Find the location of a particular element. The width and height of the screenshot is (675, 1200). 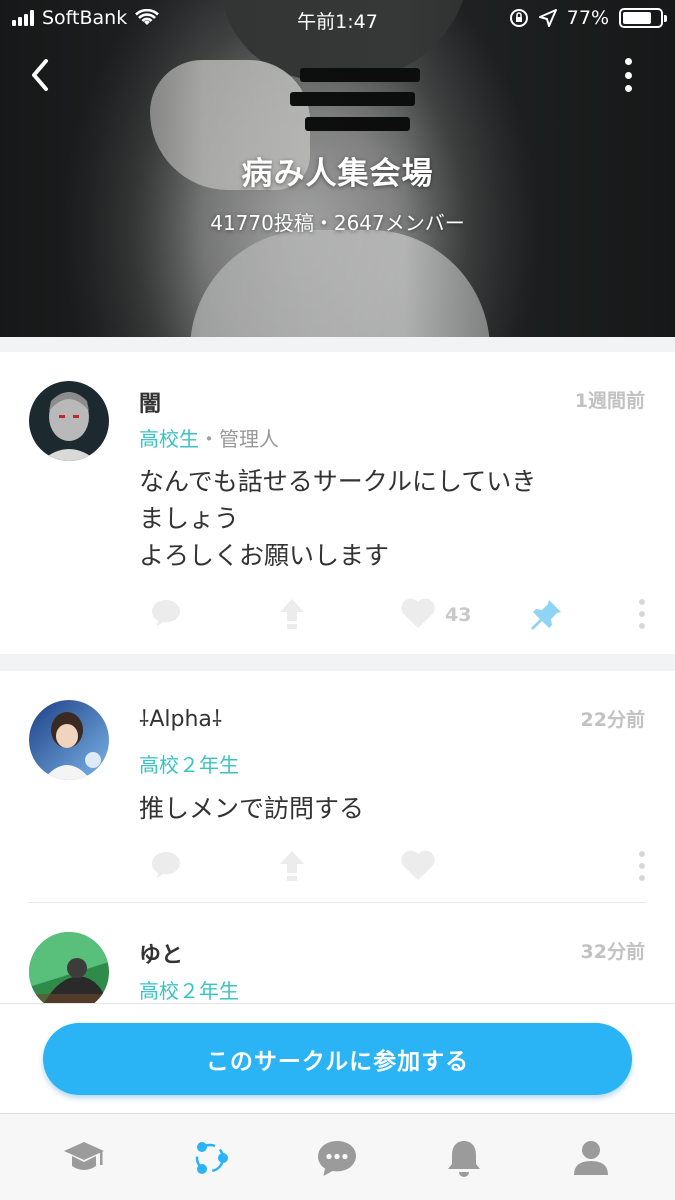

circle-title: 病み人集会場 is located at coordinates (337, 174).